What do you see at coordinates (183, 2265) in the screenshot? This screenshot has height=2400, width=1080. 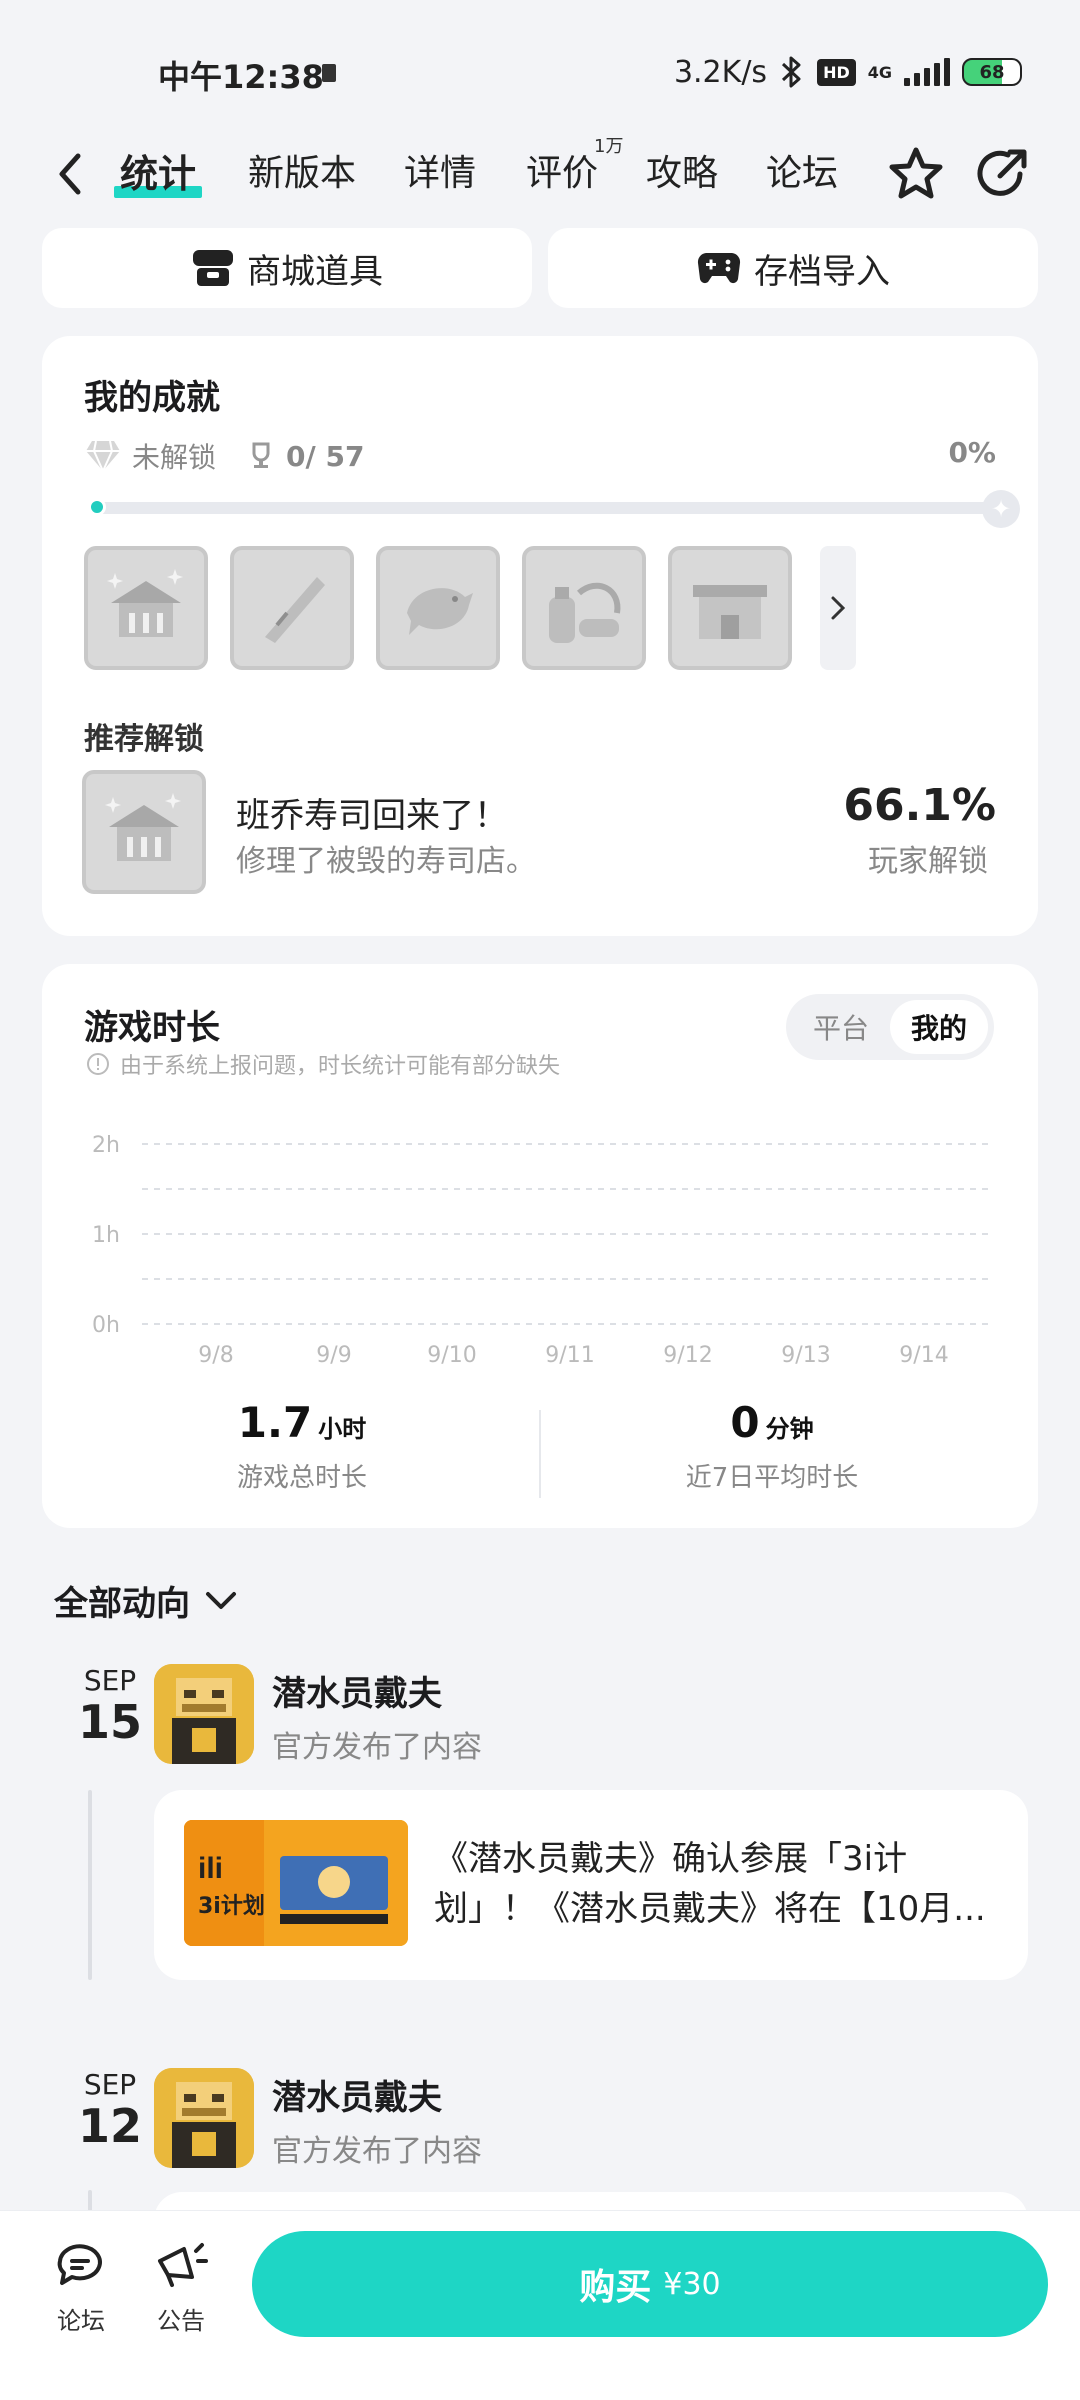 I see `megaphone-icon` at bounding box center [183, 2265].